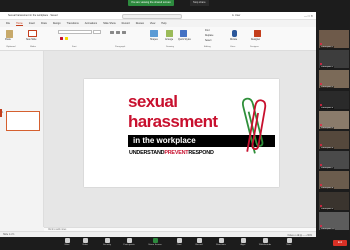  What do you see at coordinates (289, 242) in the screenshot?
I see `more-button: More` at bounding box center [289, 242].